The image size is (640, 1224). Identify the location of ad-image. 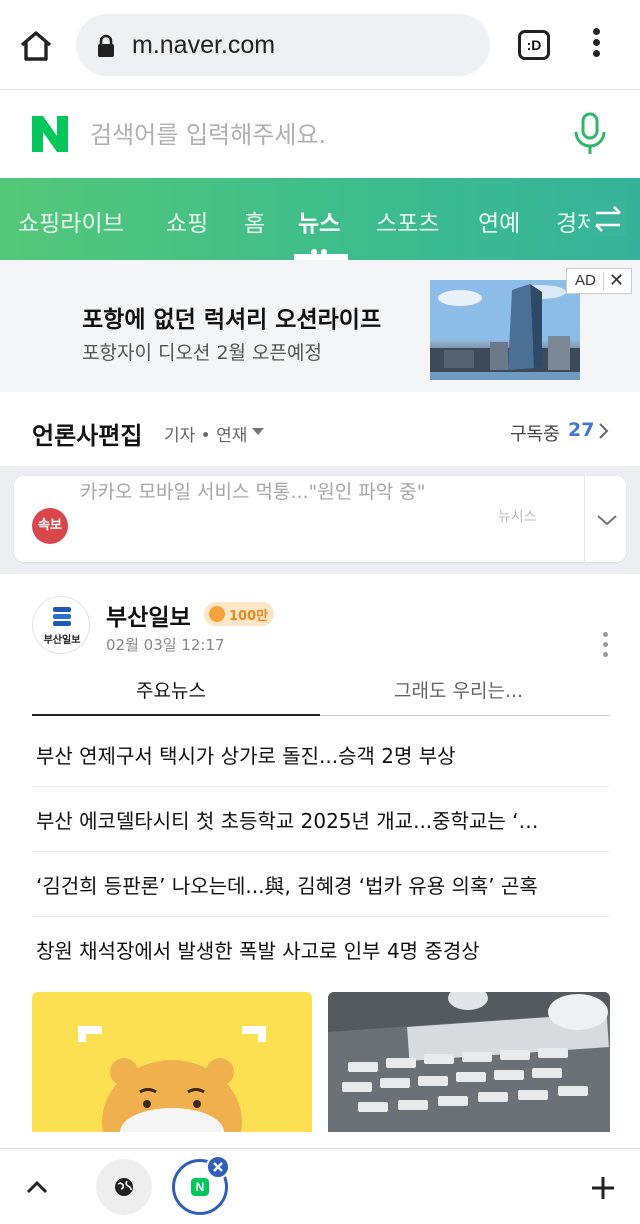
(505, 330).